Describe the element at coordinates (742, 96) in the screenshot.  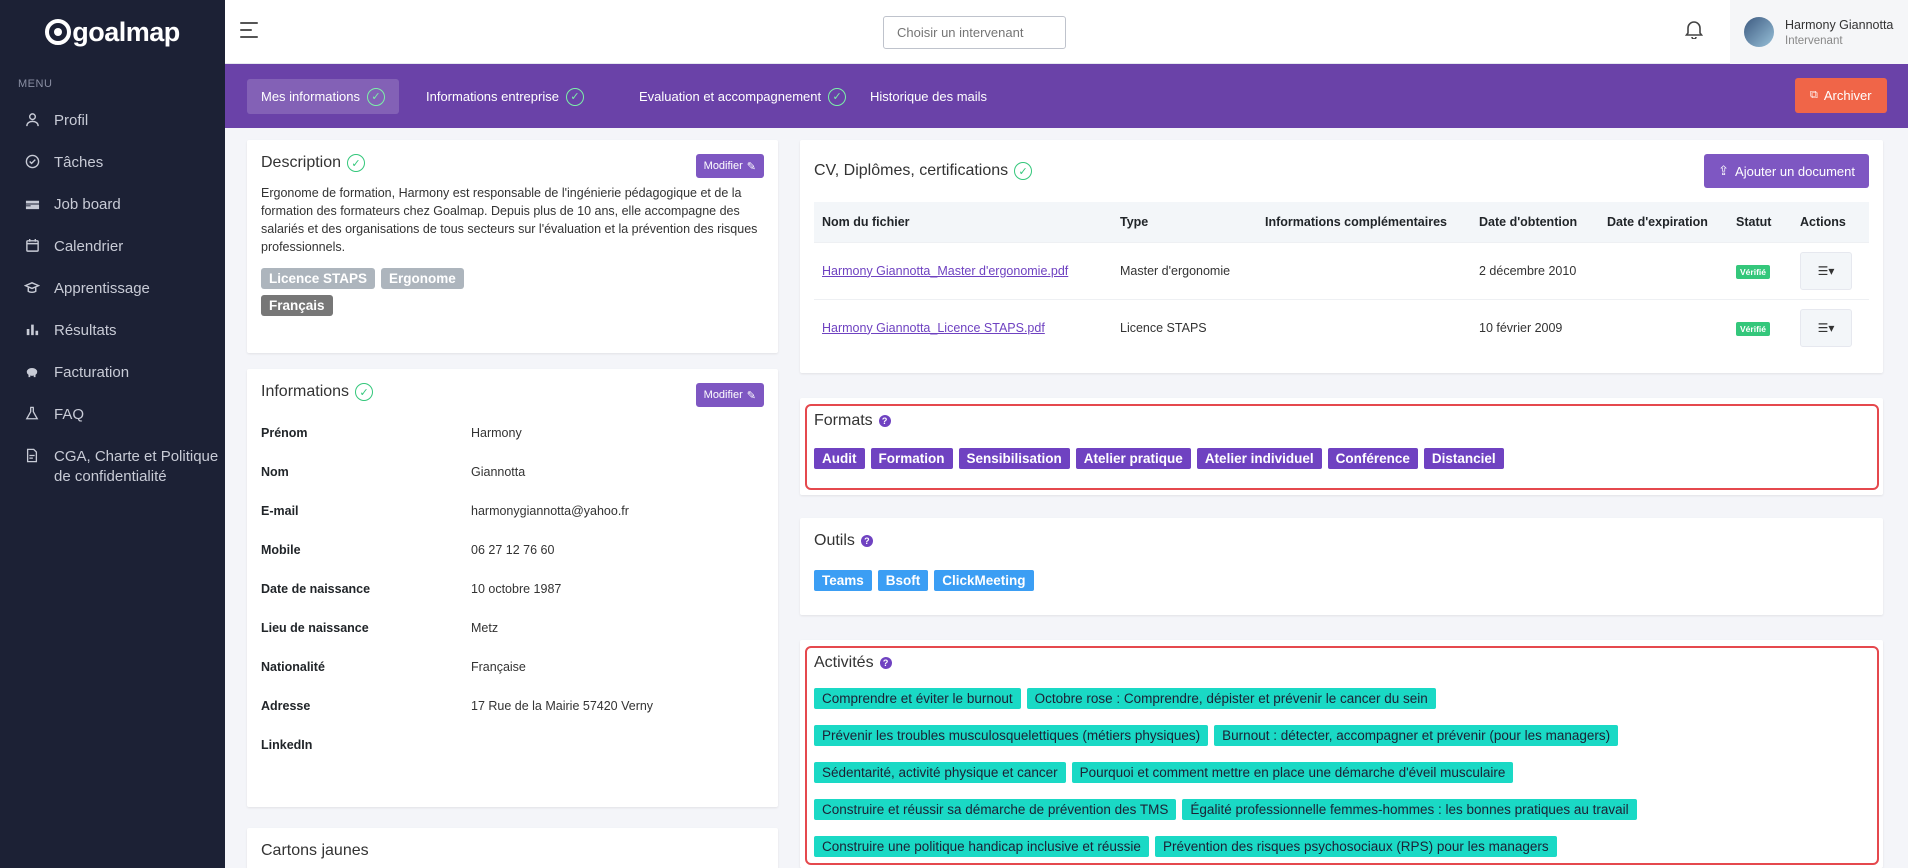
I see `tab-evaluation-accompagnement: Evaluation et accompagnement ✓` at that location.